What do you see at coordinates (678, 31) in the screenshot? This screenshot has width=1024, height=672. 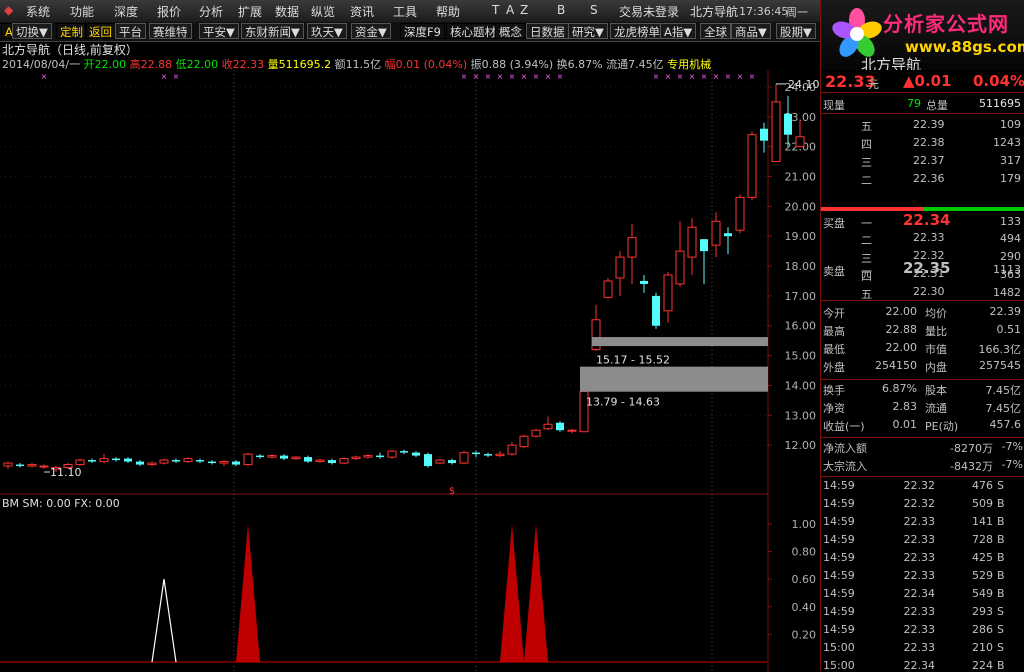 I see `a-index-dropdown: A指▼` at bounding box center [678, 31].